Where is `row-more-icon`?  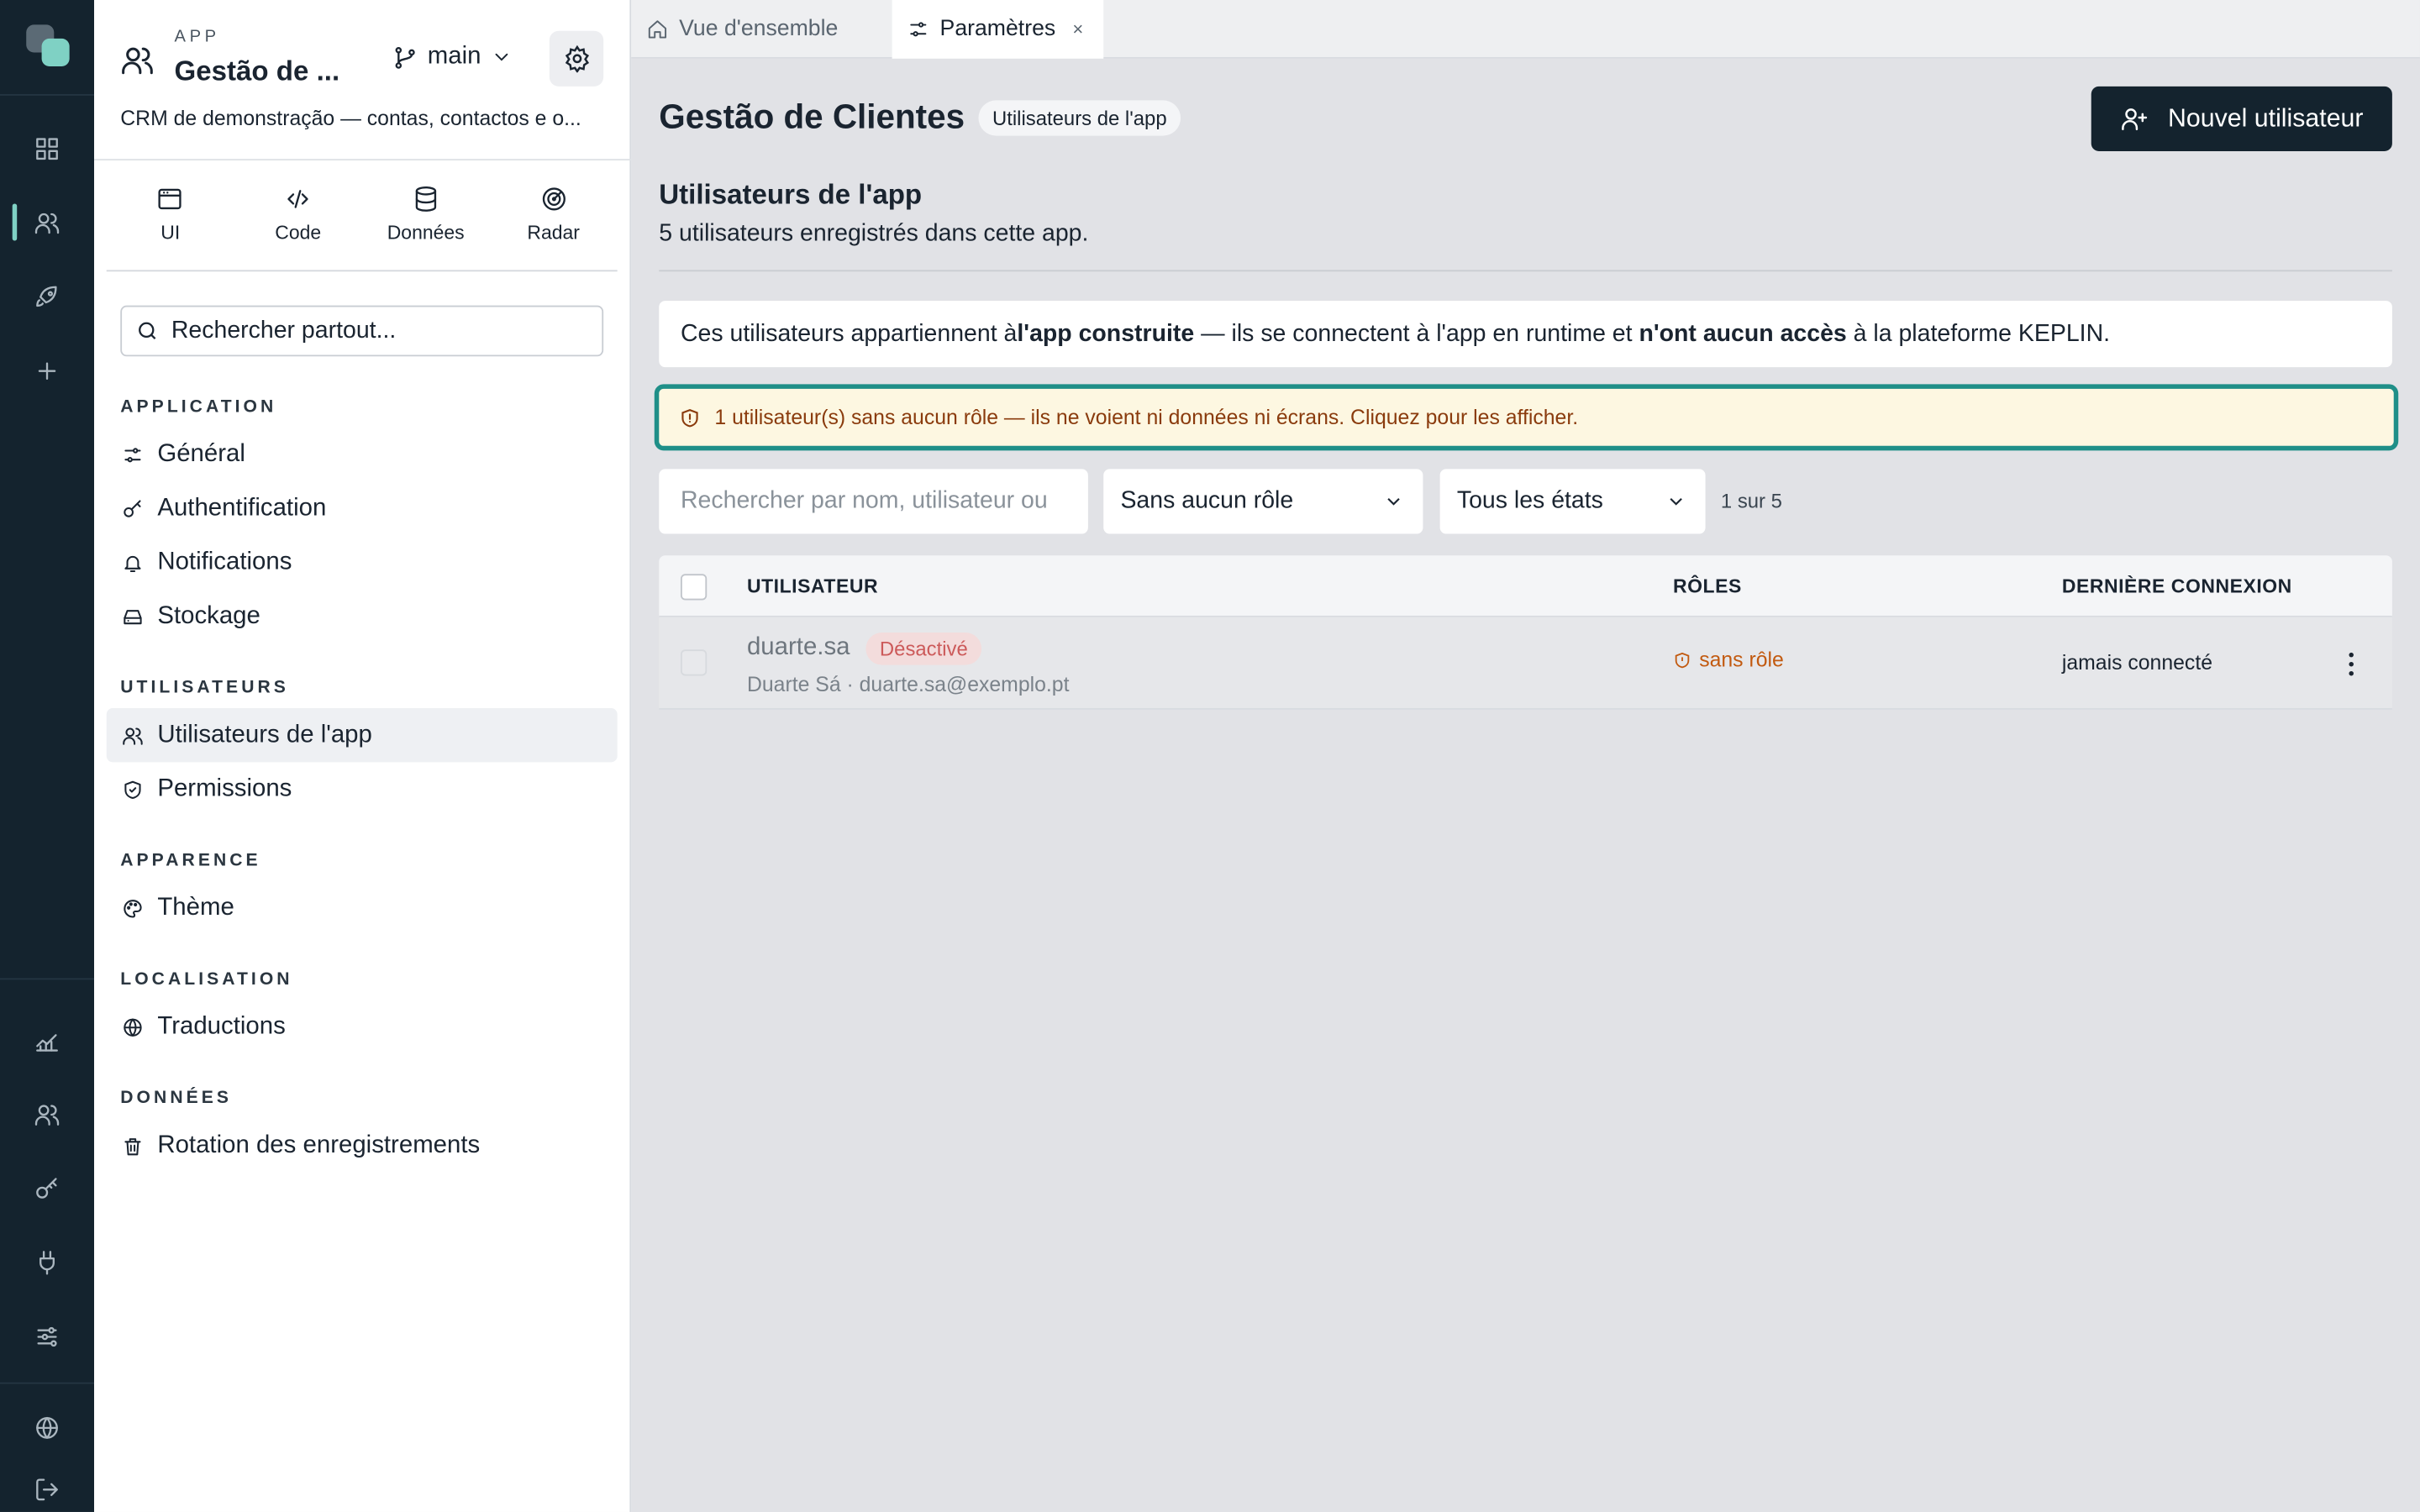 row-more-icon is located at coordinates (2350, 663).